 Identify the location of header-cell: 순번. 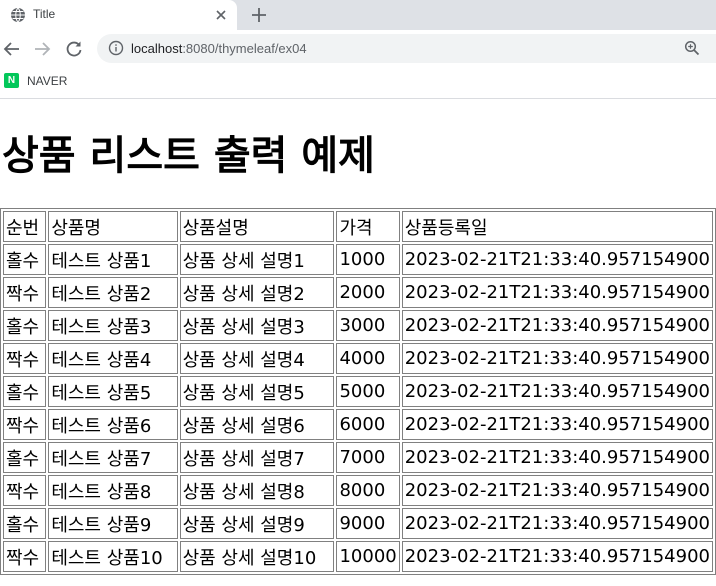
(25, 226).